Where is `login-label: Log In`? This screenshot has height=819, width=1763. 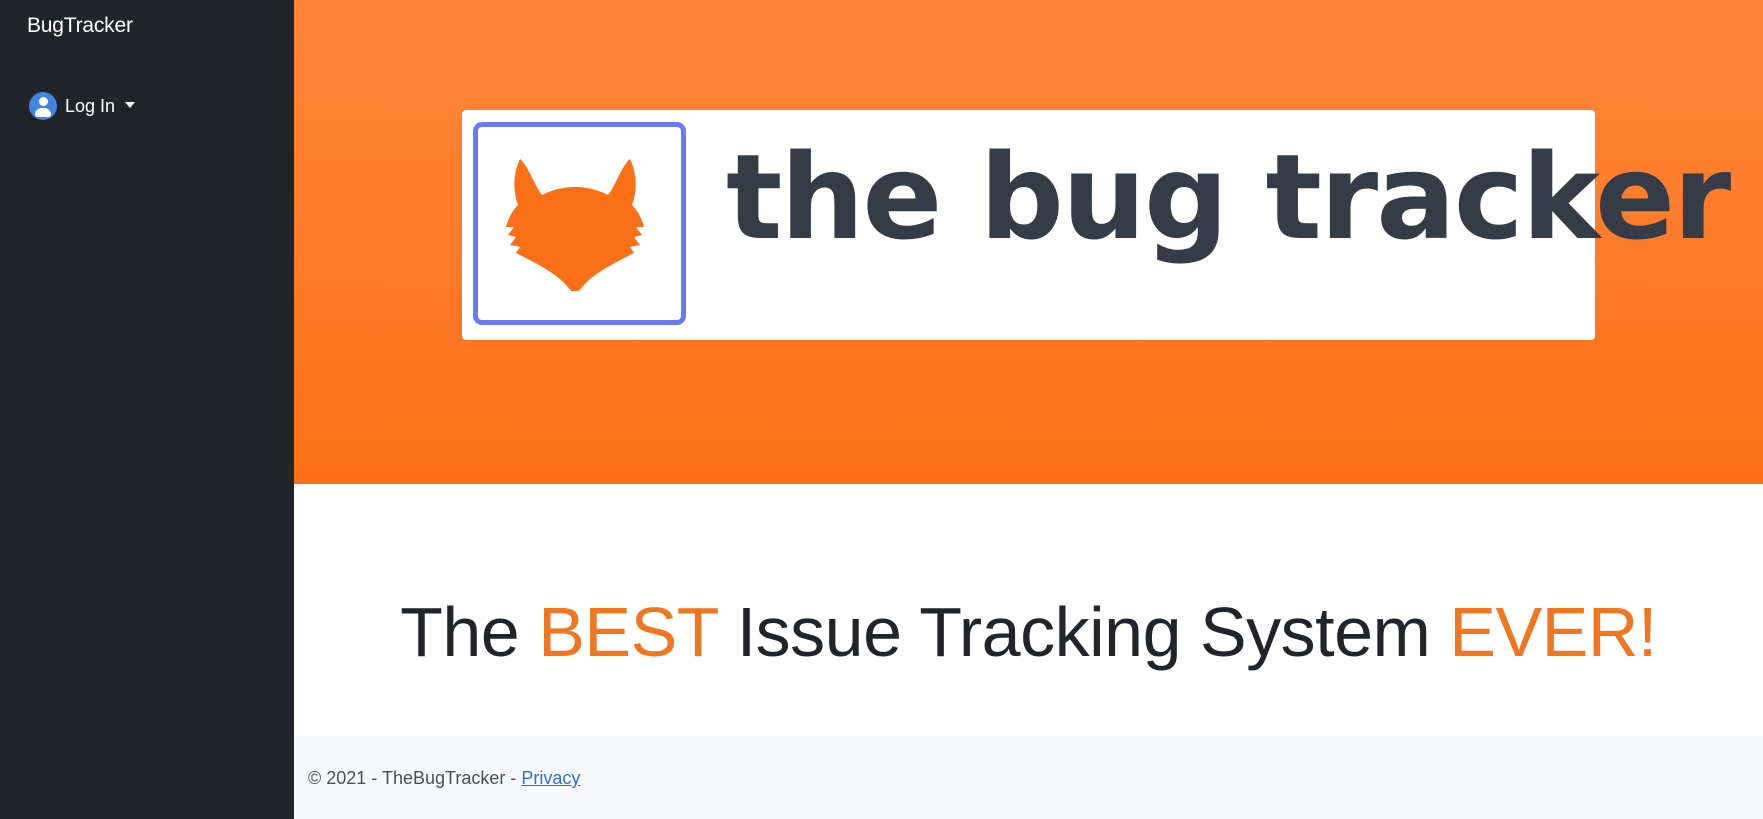 login-label: Log In is located at coordinates (90, 105).